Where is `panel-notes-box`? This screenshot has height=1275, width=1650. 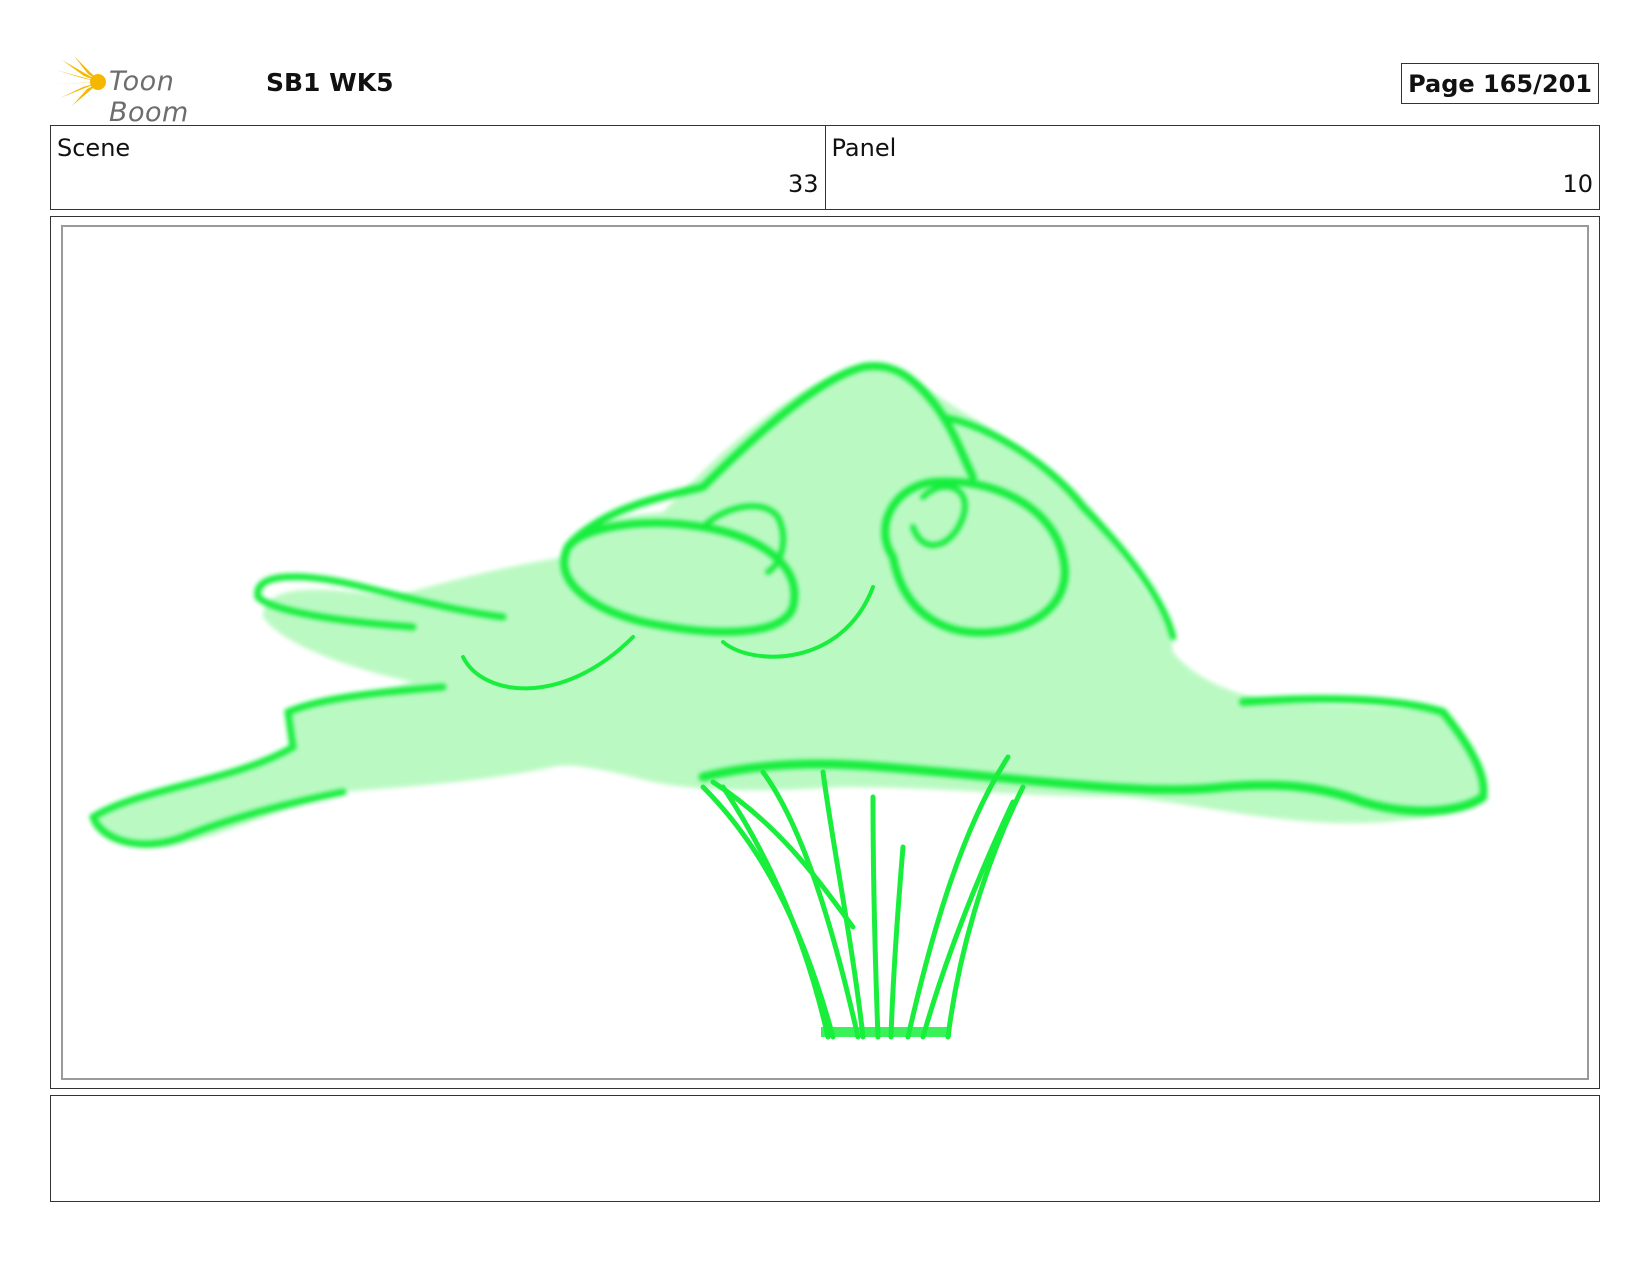 panel-notes-box is located at coordinates (825, 1148).